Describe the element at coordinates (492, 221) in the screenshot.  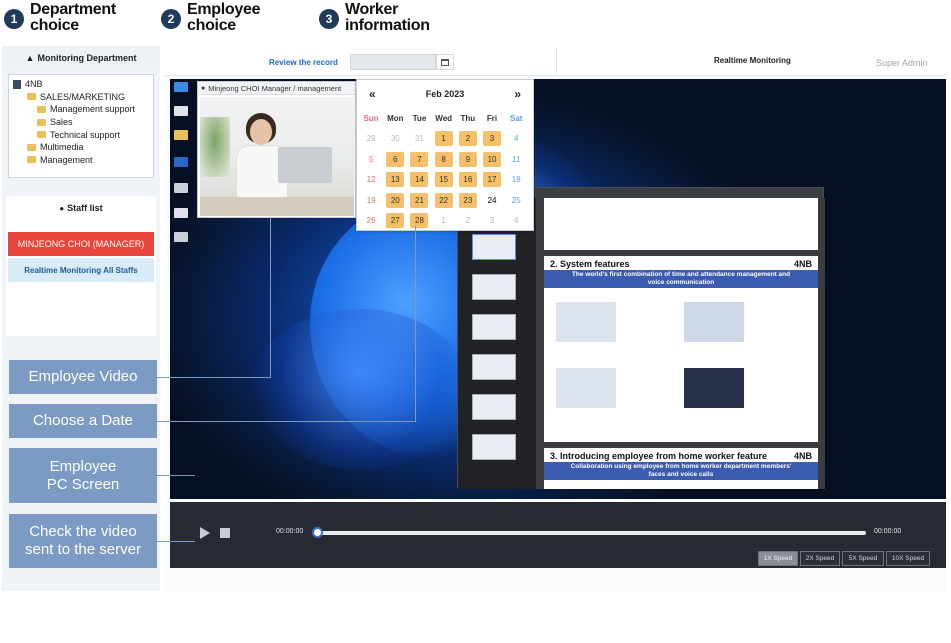
I see `calendar-day: 3` at that location.